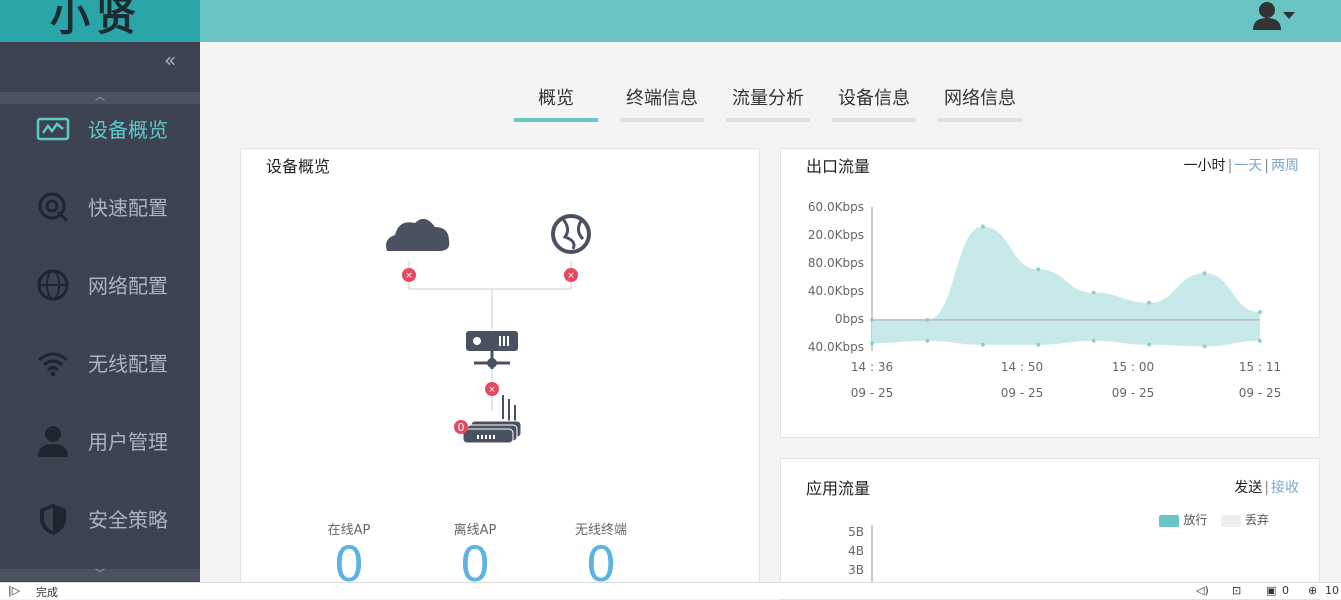 This screenshot has width=1341, height=600. What do you see at coordinates (475, 530) in the screenshot?
I see `stat-label: 离线AP` at bounding box center [475, 530].